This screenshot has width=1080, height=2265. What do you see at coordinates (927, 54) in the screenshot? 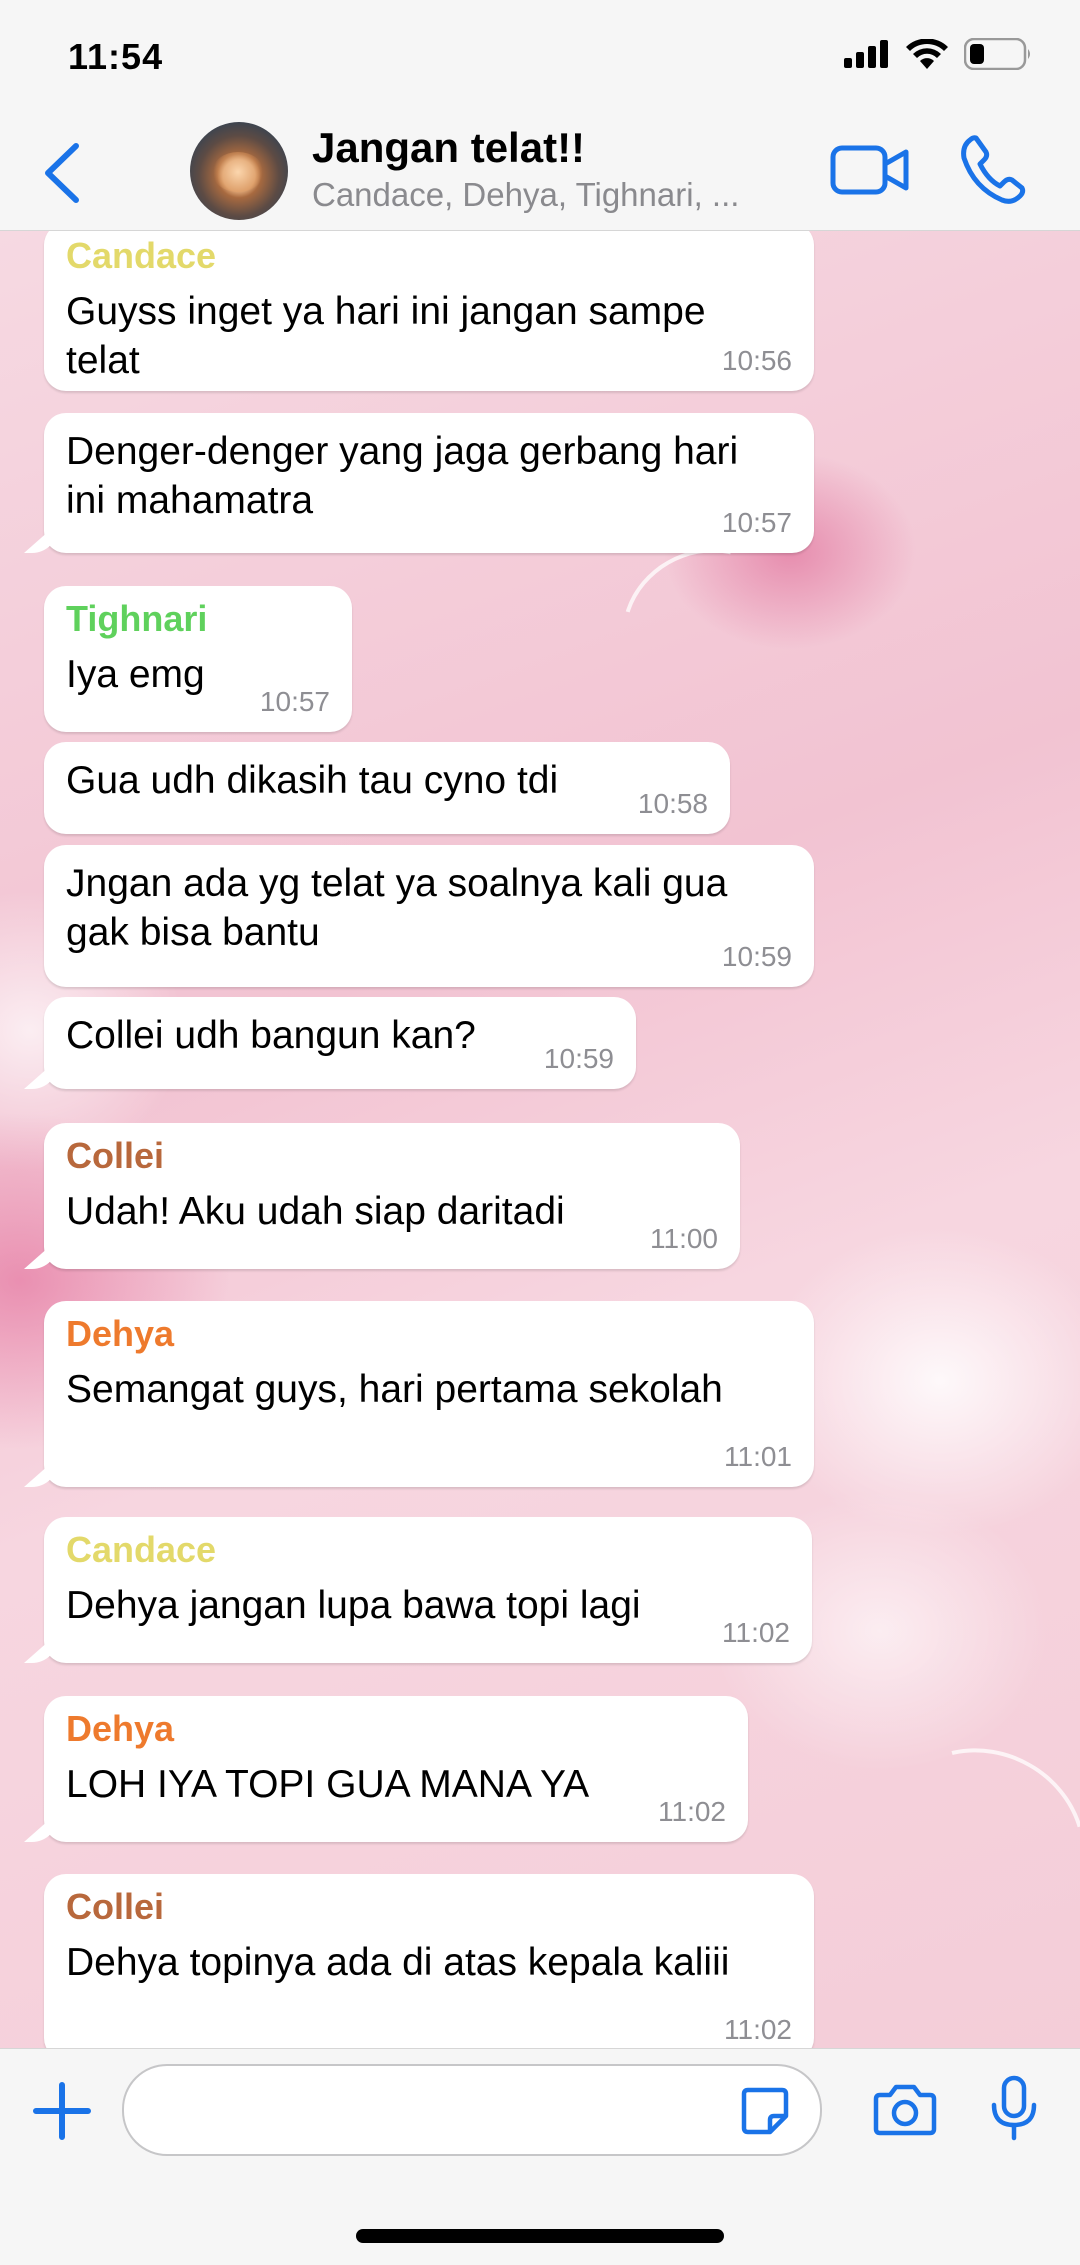
I see `wifi-icon` at bounding box center [927, 54].